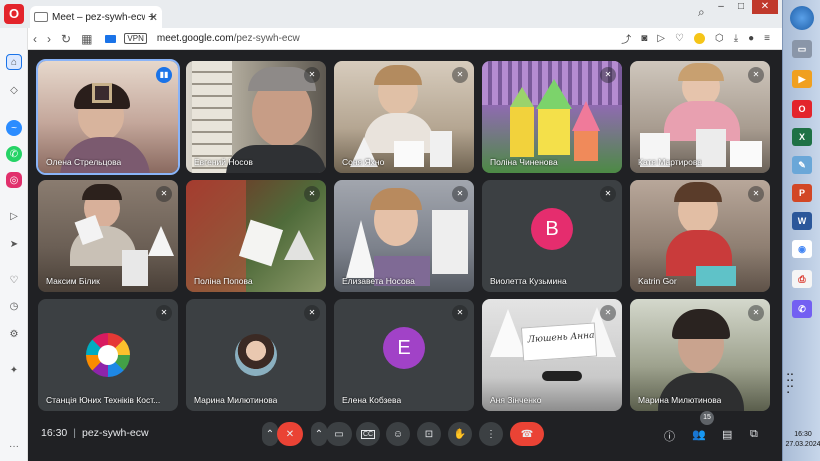  Describe the element at coordinates (751, 38) in the screenshot. I see `profile-icon: ●` at that location.